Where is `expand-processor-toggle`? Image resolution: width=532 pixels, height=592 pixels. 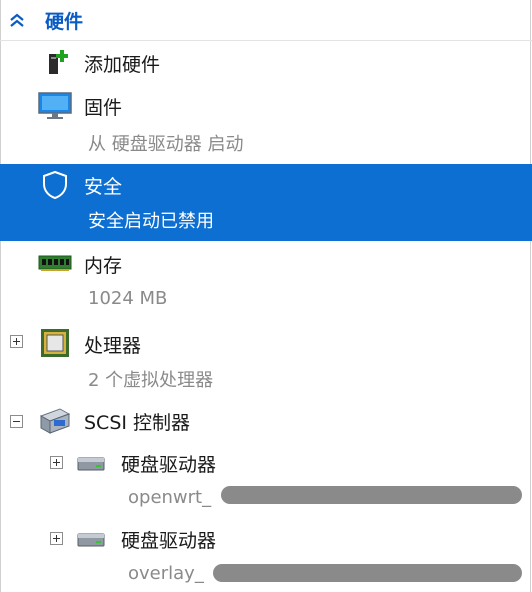
expand-processor-toggle is located at coordinates (16, 341).